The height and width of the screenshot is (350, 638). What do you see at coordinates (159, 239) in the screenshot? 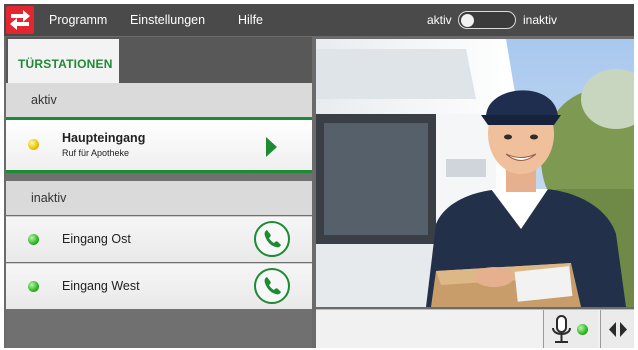
I see `station-row-eingang-ost: Eingang Ost` at bounding box center [159, 239].